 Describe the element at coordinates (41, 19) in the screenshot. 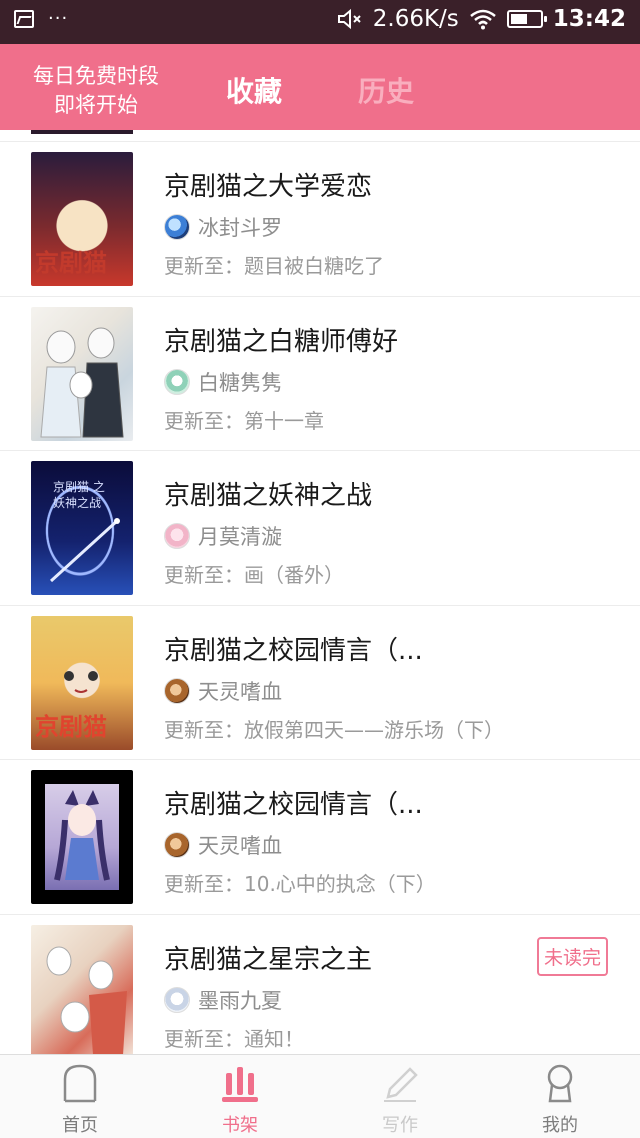

I see `status-left: ···` at that location.